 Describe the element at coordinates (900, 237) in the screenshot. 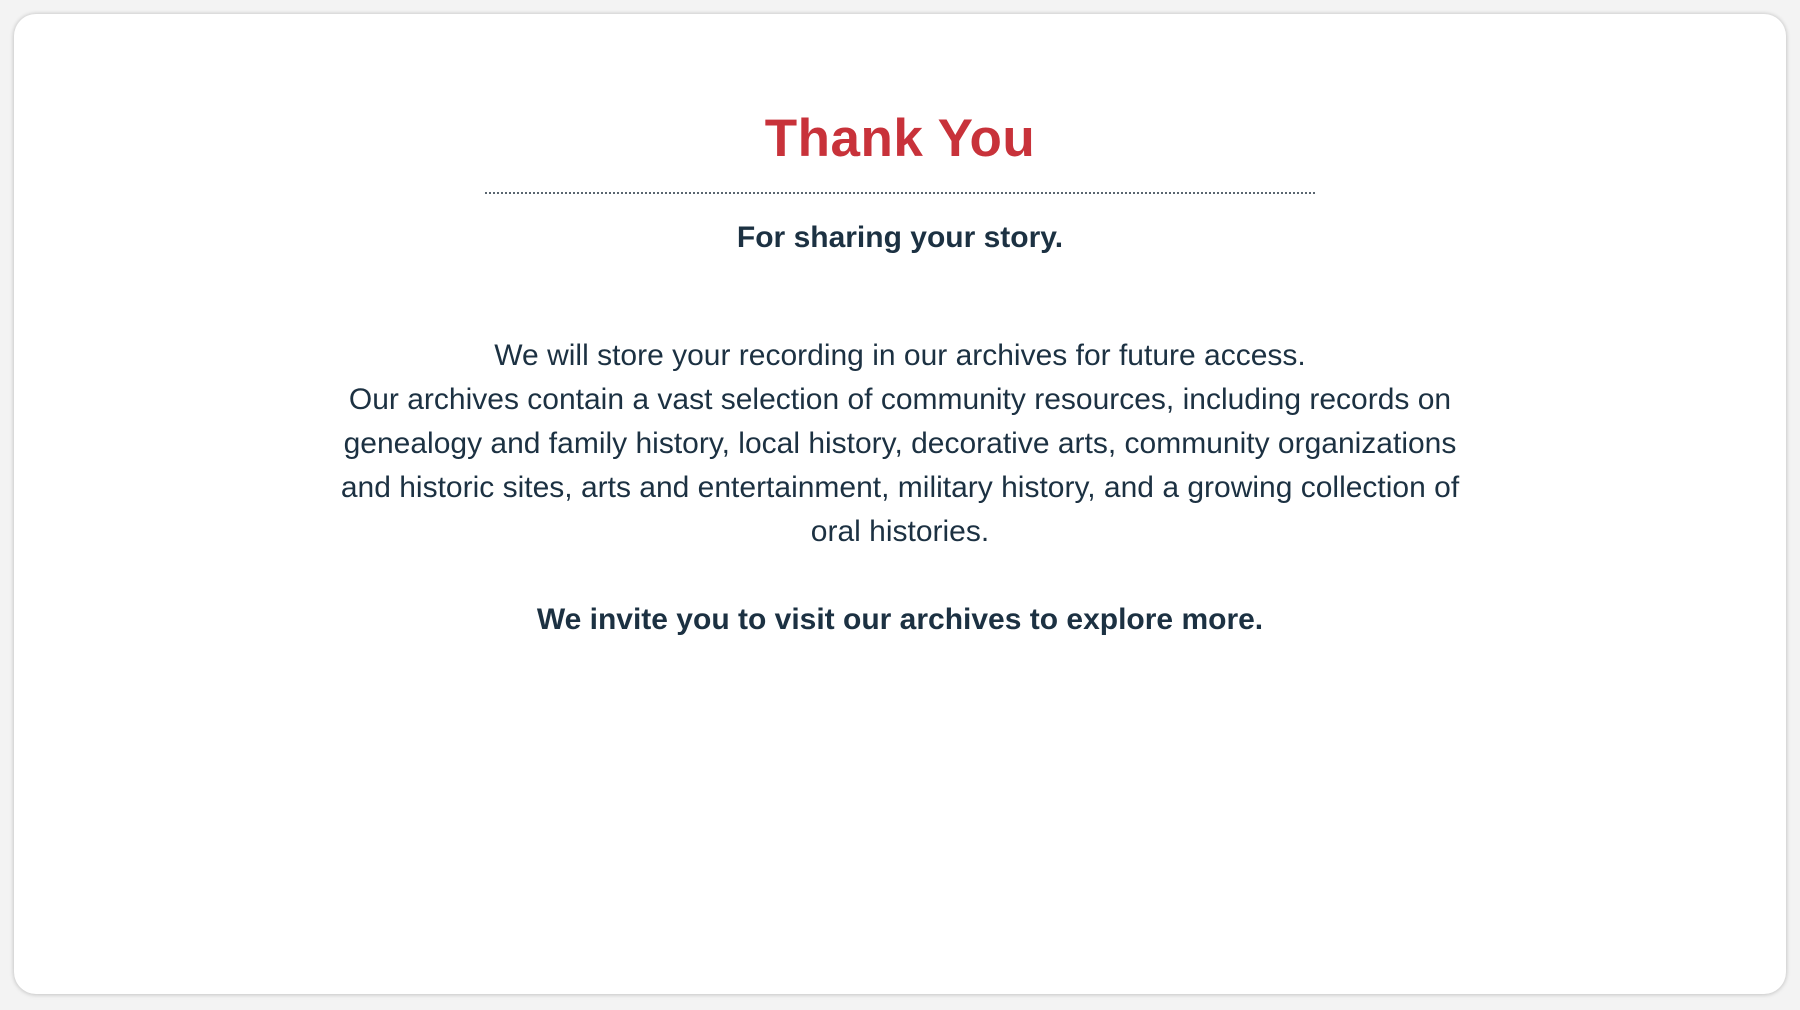

I see `subtitle: For sharing your story.` at that location.